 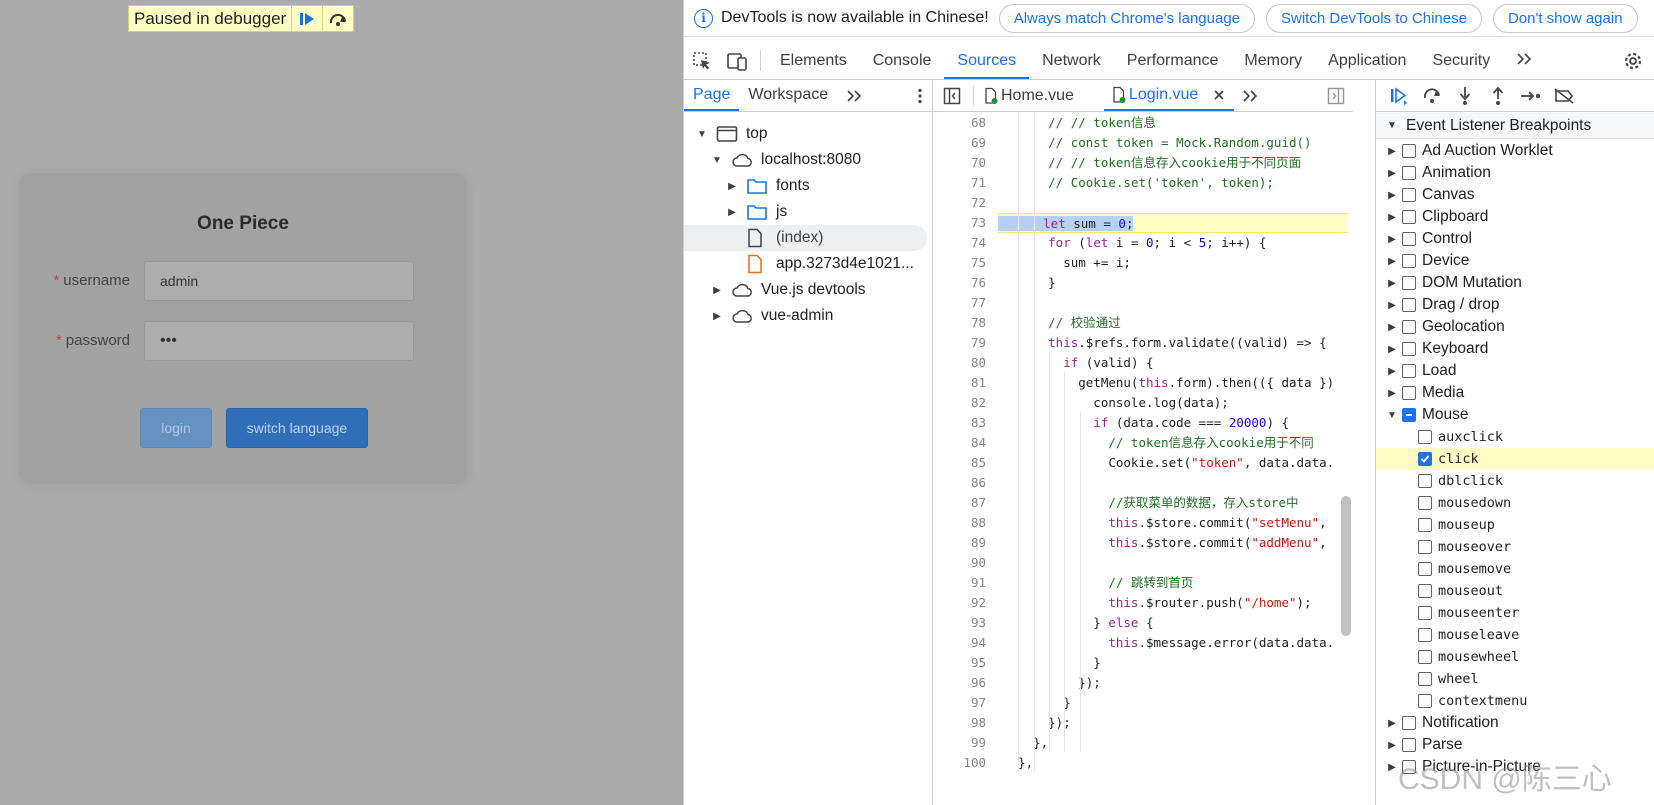 I want to click on line-number: 92, so click(x=959, y=603).